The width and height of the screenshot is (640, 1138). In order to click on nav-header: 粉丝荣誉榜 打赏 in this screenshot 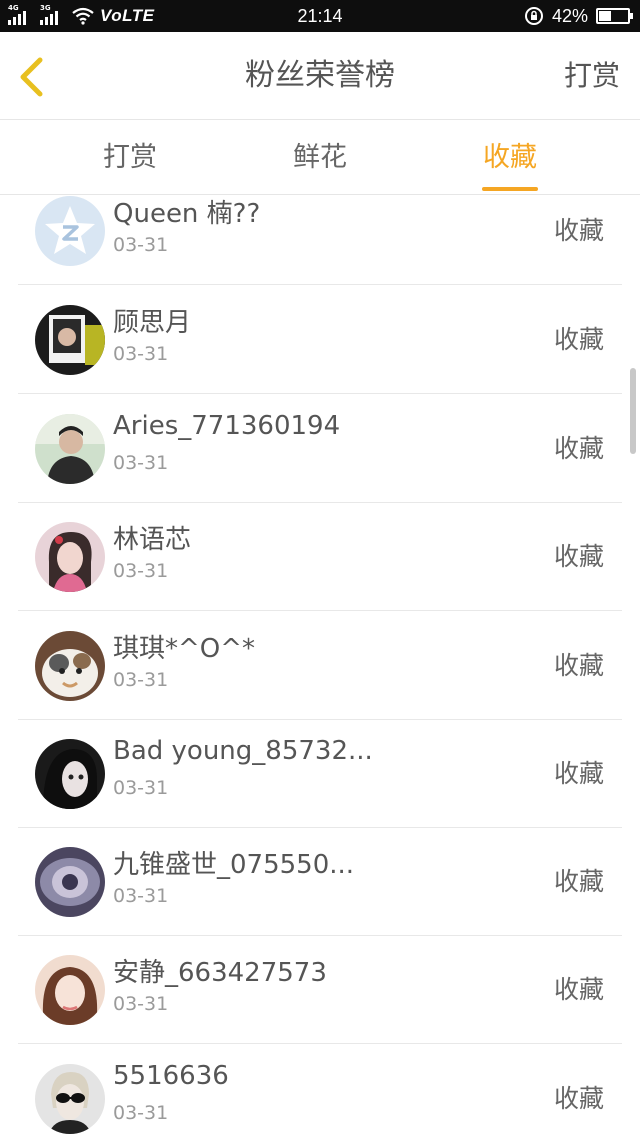, I will do `click(320, 76)`.